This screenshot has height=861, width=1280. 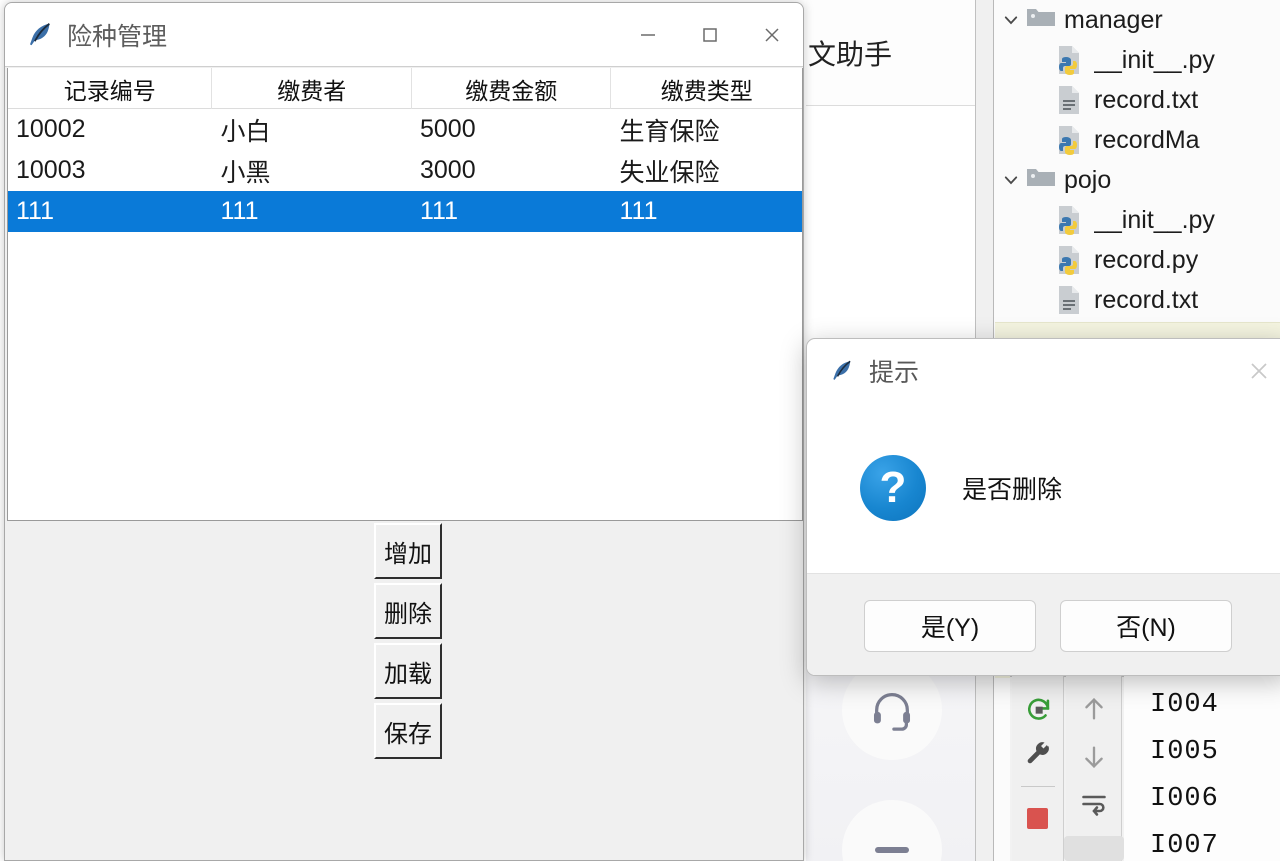 What do you see at coordinates (117, 36) in the screenshot?
I see `window-title: 险种管理` at bounding box center [117, 36].